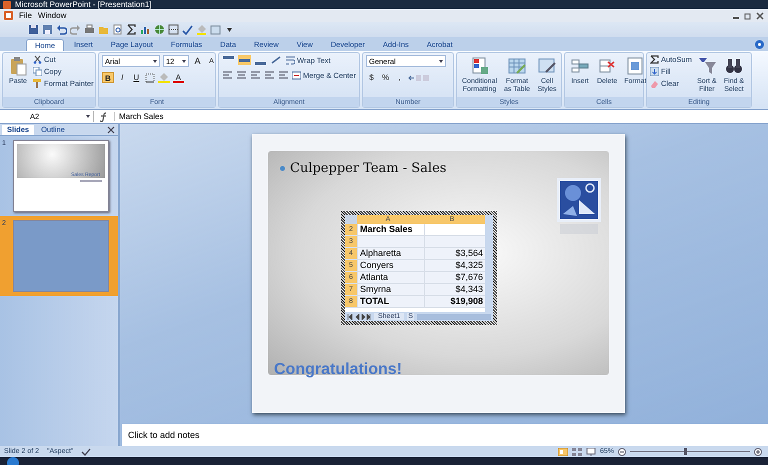  What do you see at coordinates (390, 289) in the screenshot?
I see `table-cell: Smyrna` at bounding box center [390, 289].